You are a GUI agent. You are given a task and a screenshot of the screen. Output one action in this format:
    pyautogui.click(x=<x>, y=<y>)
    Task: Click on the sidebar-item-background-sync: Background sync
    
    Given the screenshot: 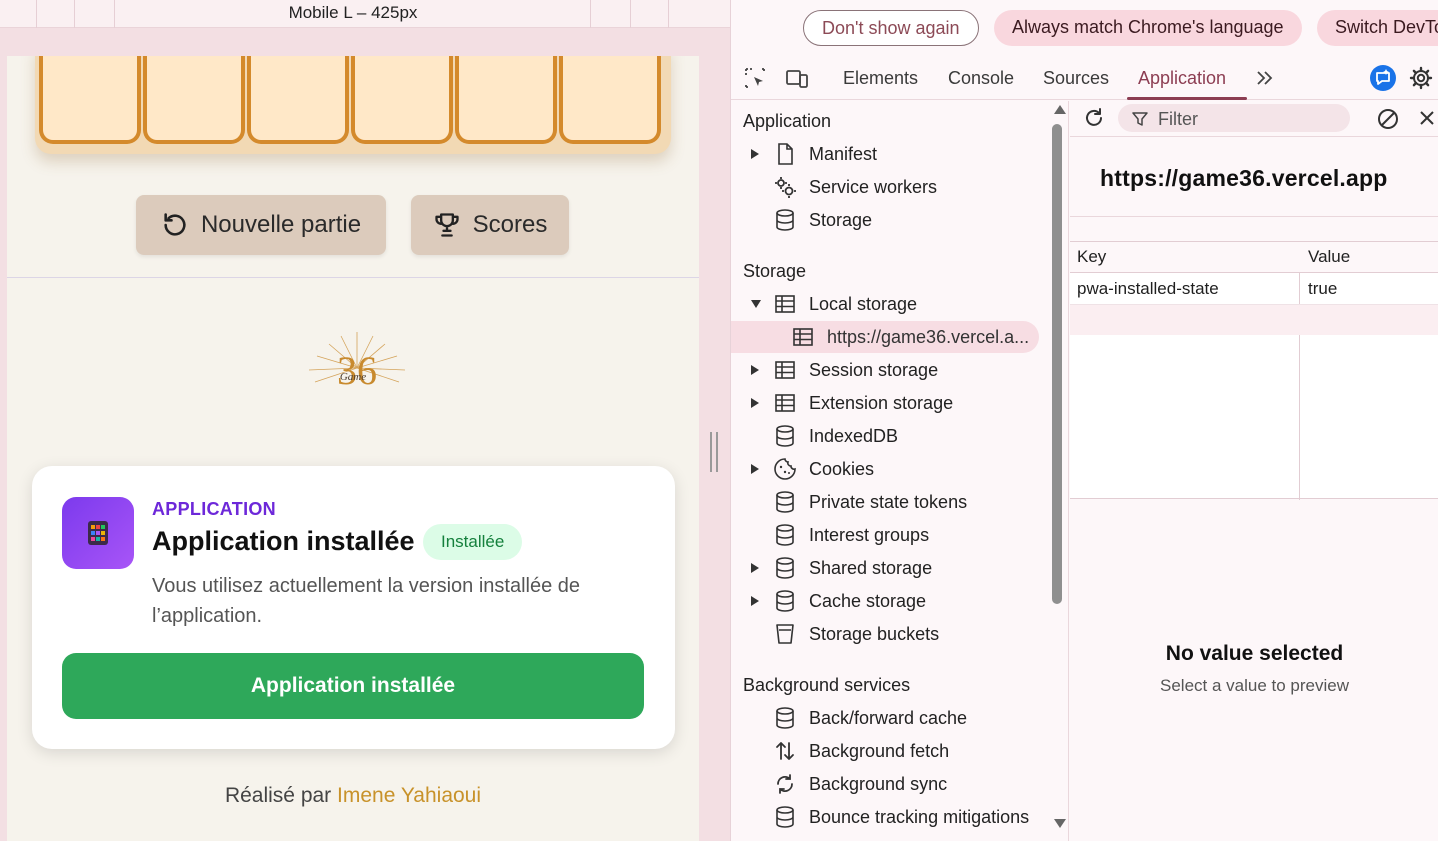 What is the action you would take?
    pyautogui.click(x=886, y=784)
    